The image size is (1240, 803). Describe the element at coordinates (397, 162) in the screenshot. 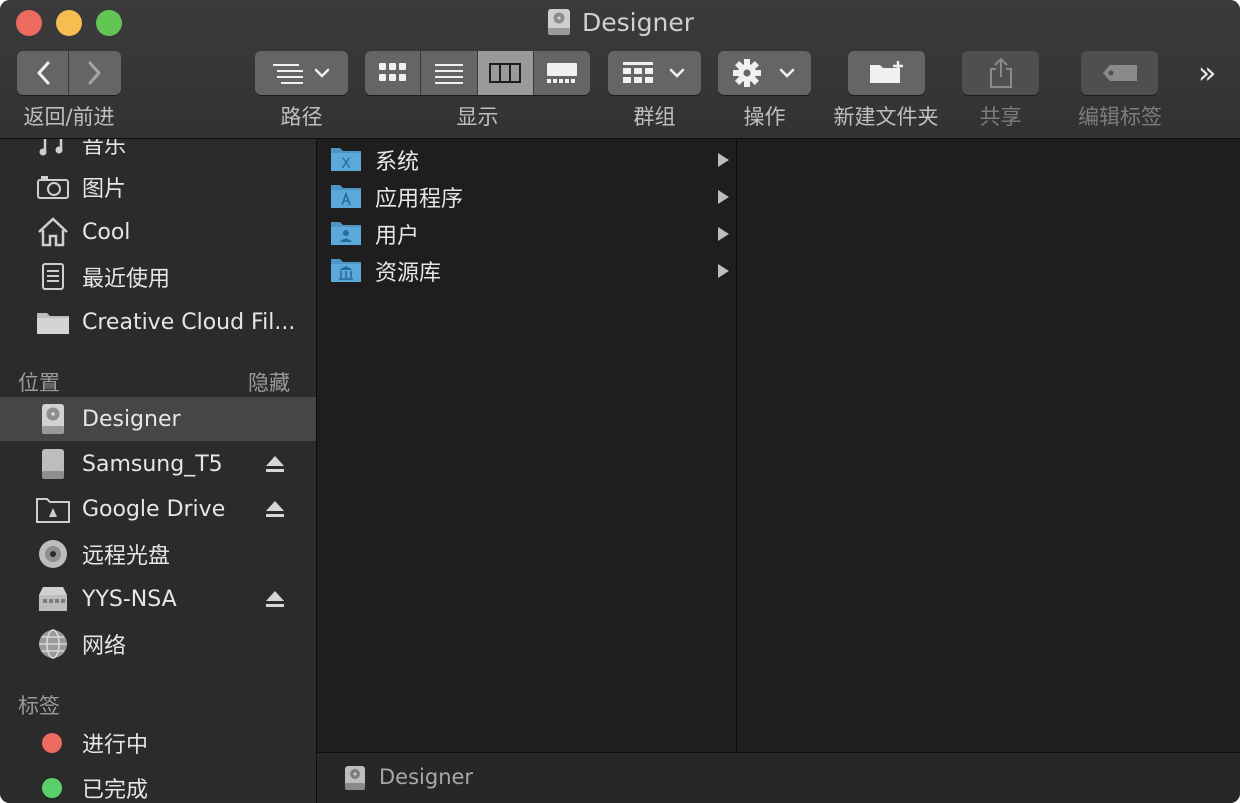

I see `list-item-label: 系统` at that location.